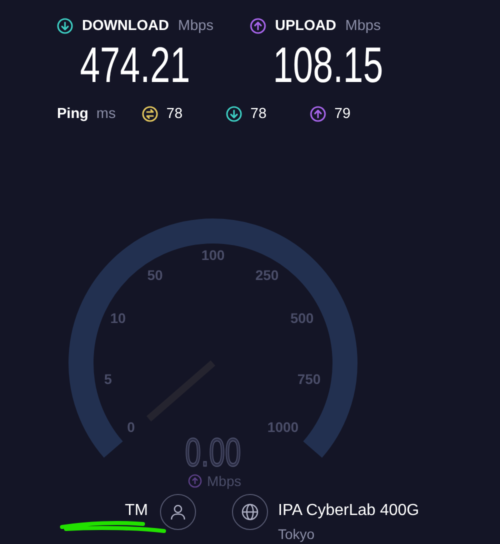  What do you see at coordinates (305, 26) in the screenshot?
I see `result-label: UPLOAD` at bounding box center [305, 26].